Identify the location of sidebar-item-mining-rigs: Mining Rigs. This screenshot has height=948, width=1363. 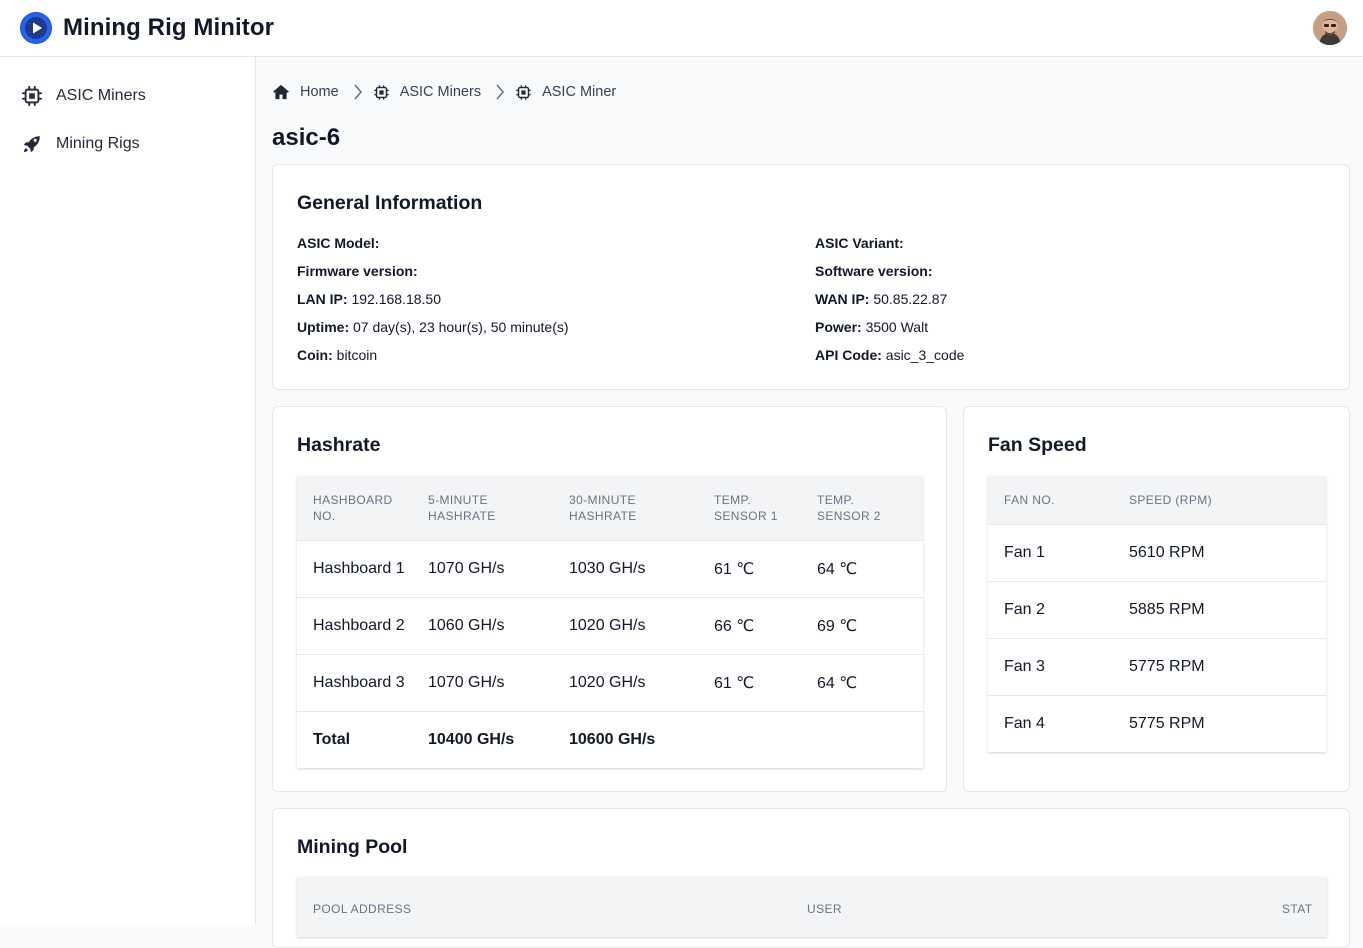
(130, 144).